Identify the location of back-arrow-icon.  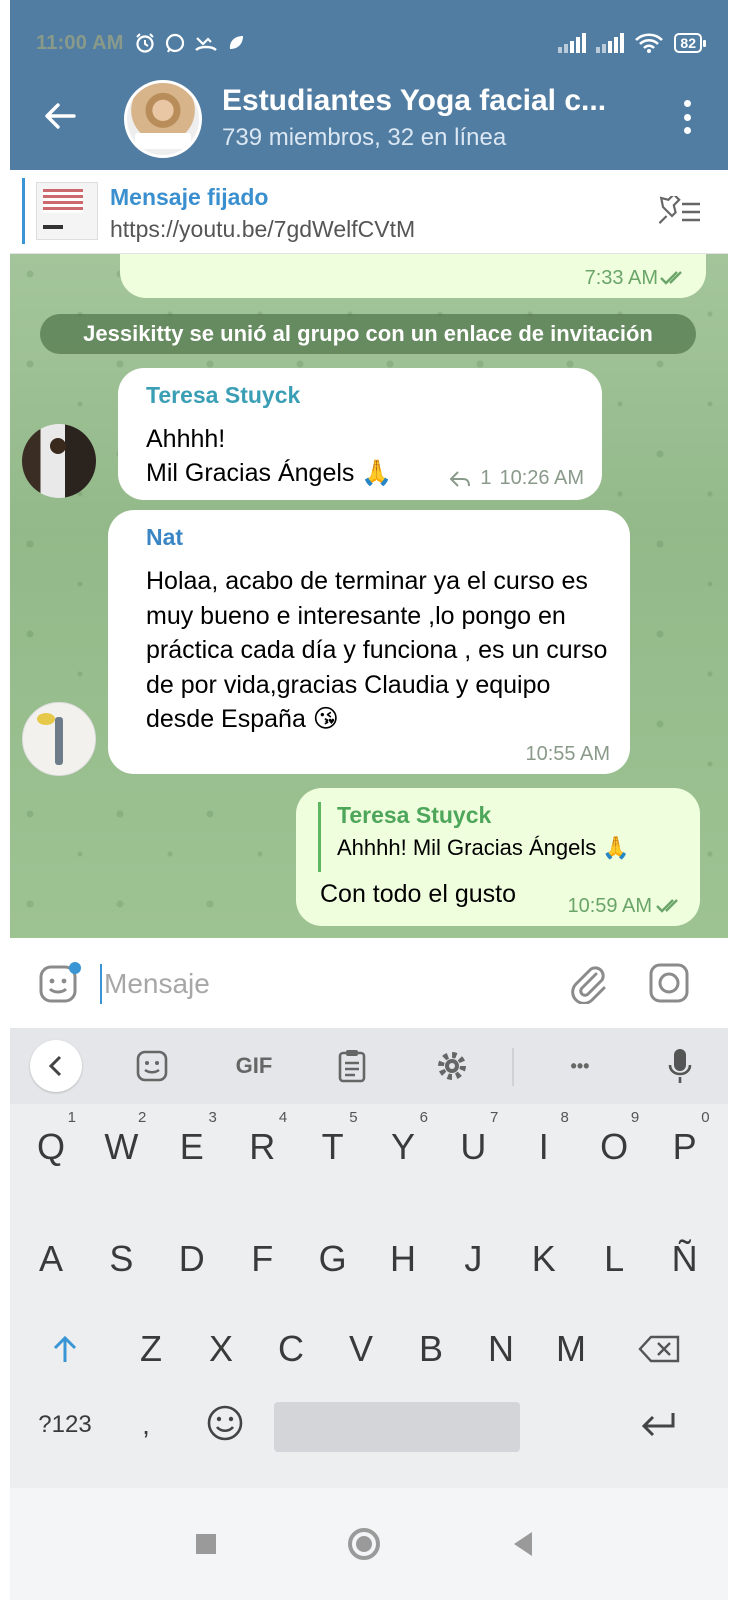
(60, 116).